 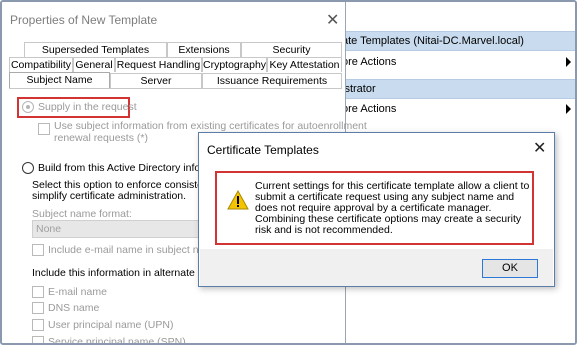 I want to click on tab-compatibility: Compatibility, so click(x=41, y=64).